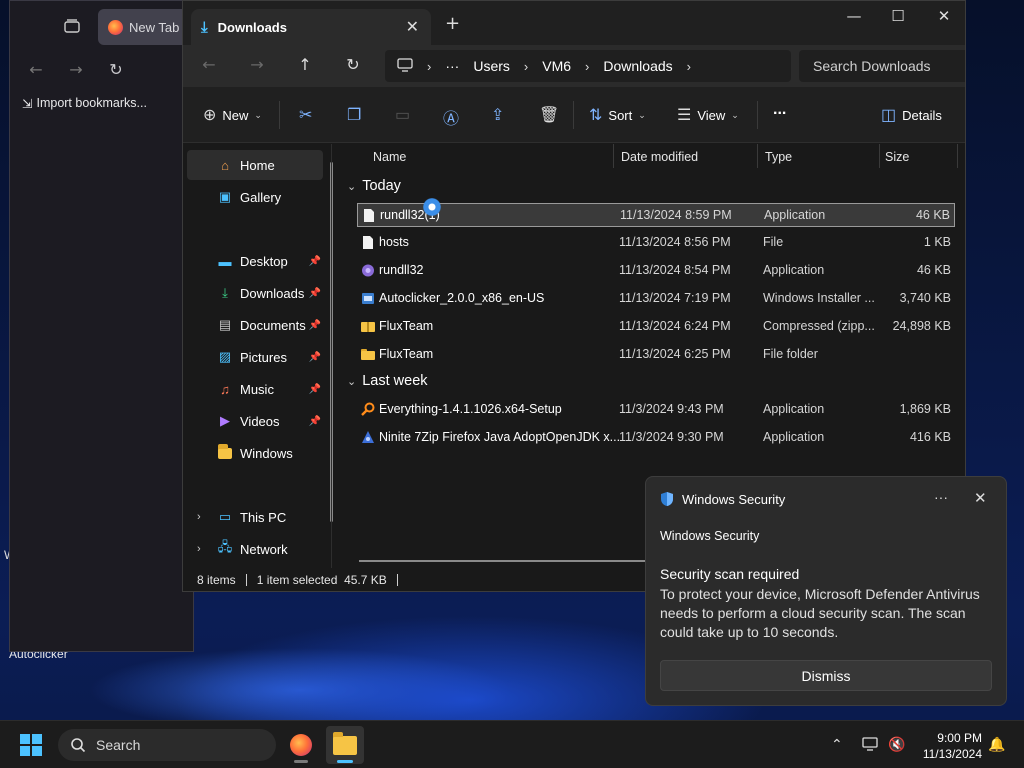  What do you see at coordinates (301, 745) in the screenshot?
I see `taskbar-firefox` at bounding box center [301, 745].